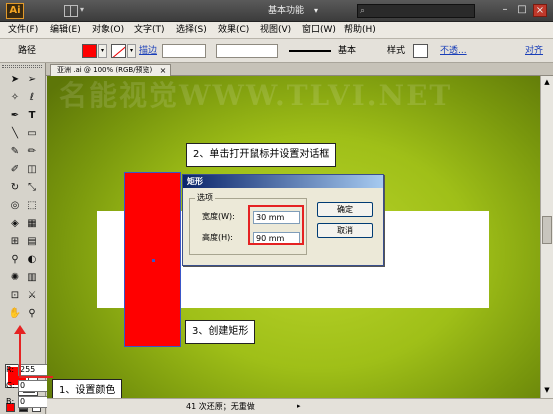 Image resolution: width=553 pixels, height=414 pixels. Describe the element at coordinates (220, 406) in the screenshot. I see `status-text: 41 次还原；无重做` at that location.